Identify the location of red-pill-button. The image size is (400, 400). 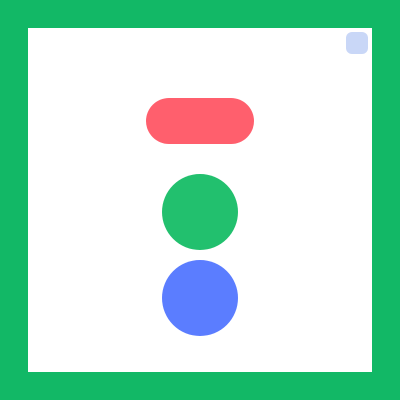
(200, 121).